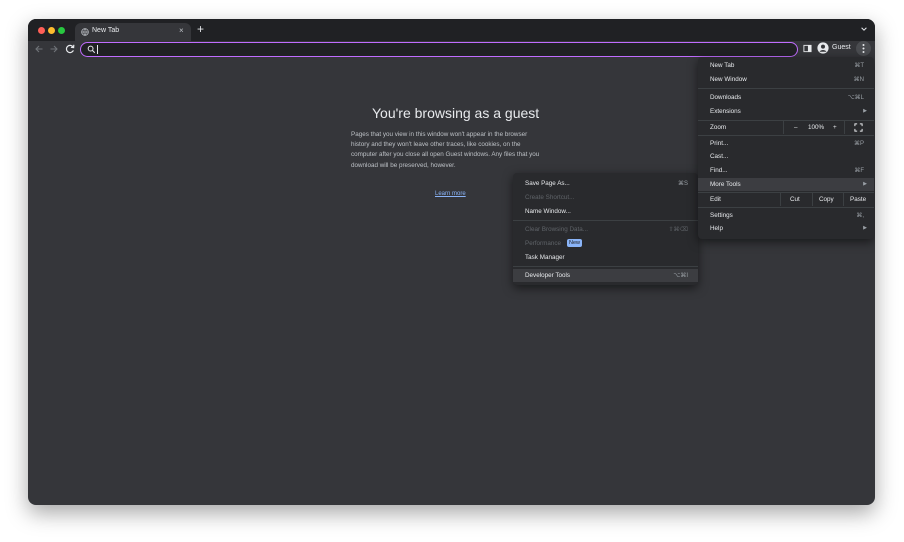 The width and height of the screenshot is (904, 542). Describe the element at coordinates (858, 127) in the screenshot. I see `fullscreen-icon` at that location.